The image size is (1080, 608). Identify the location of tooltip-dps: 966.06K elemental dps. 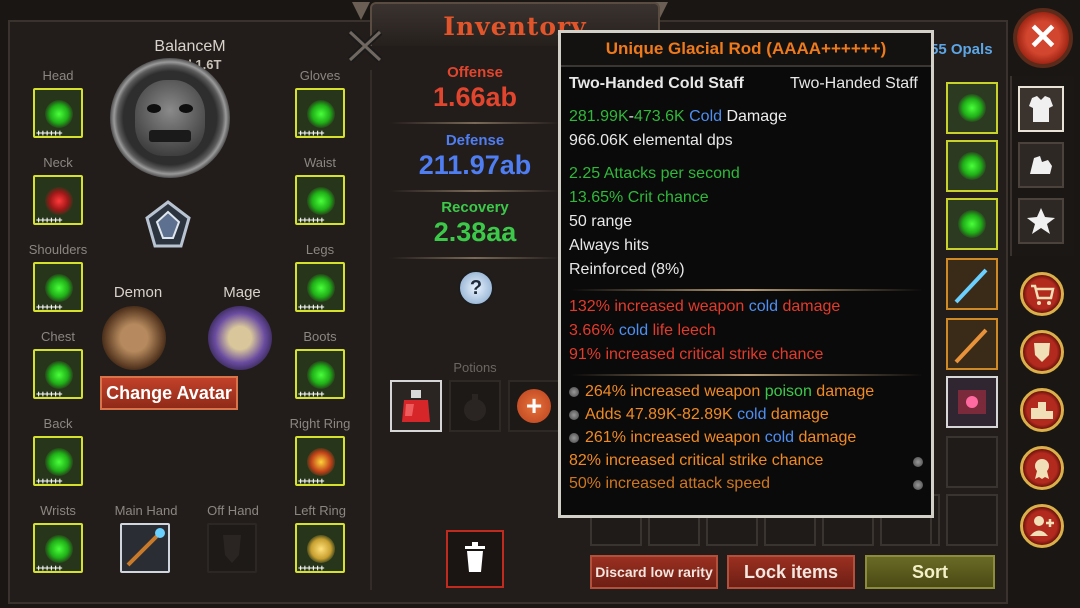
(651, 140).